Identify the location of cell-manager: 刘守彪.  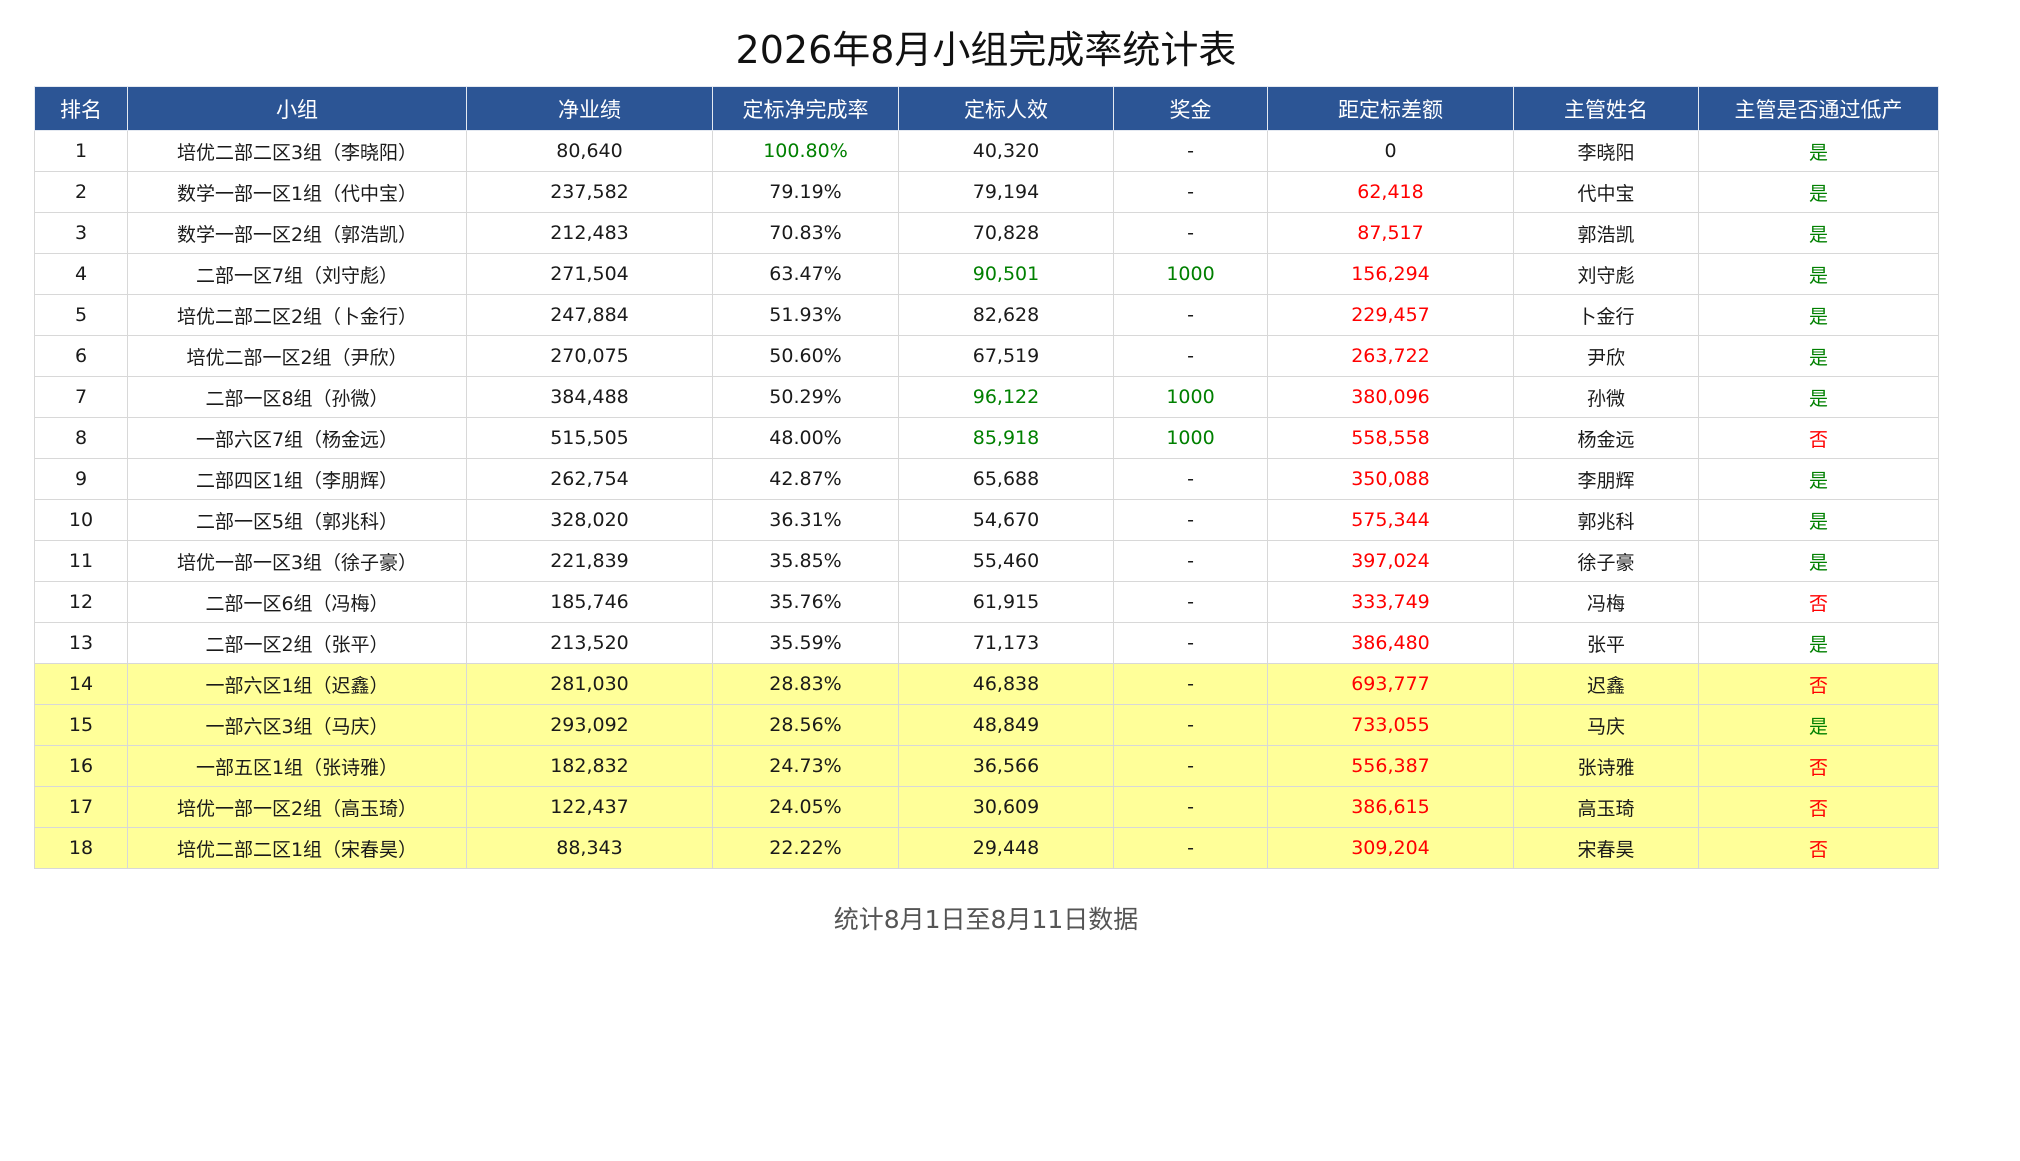
(1606, 274).